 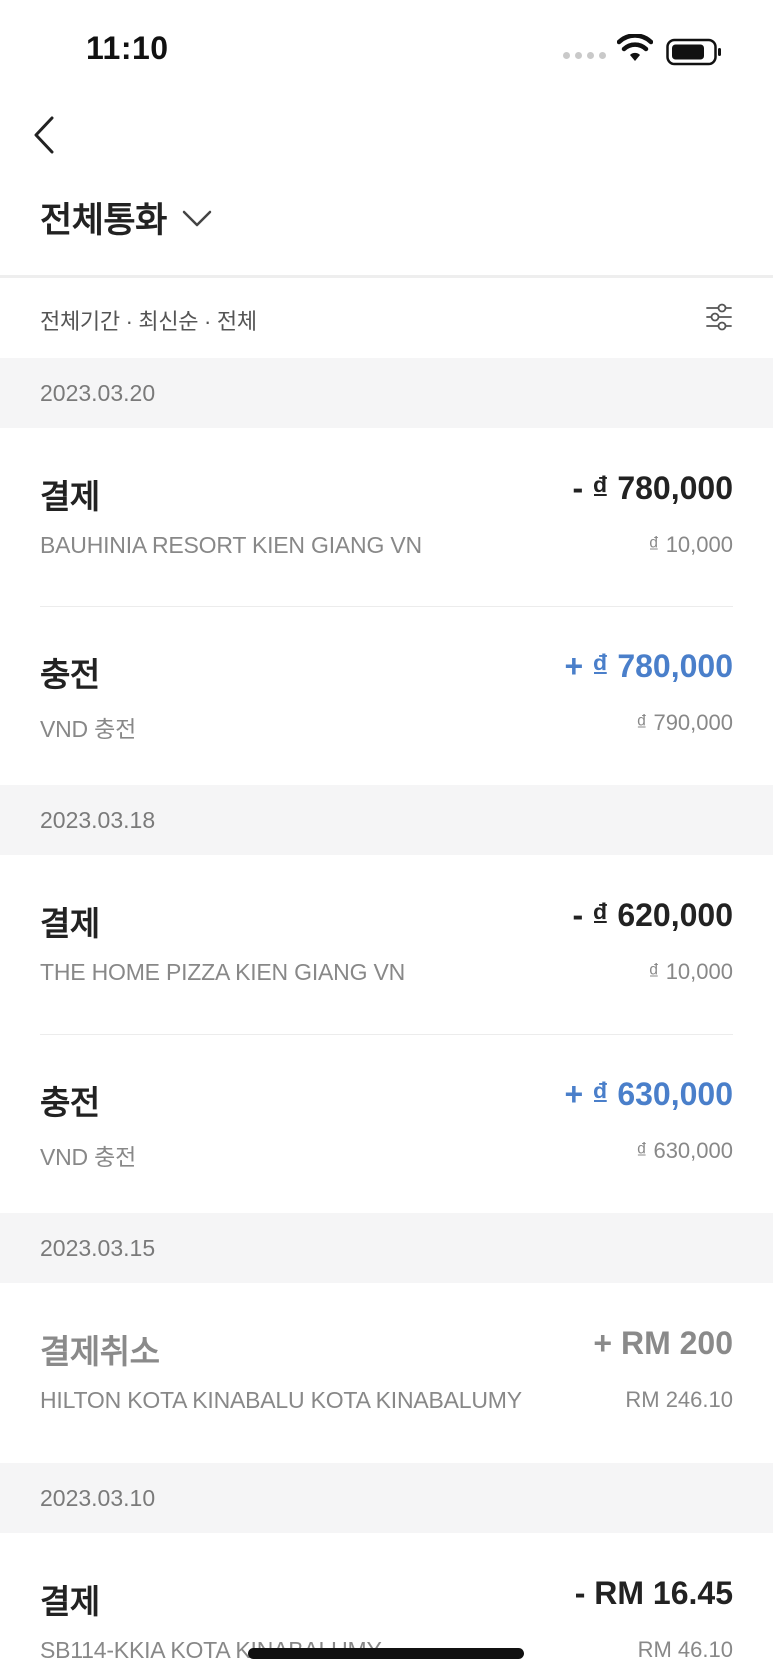 What do you see at coordinates (197, 218) in the screenshot?
I see `chevron-down-icon` at bounding box center [197, 218].